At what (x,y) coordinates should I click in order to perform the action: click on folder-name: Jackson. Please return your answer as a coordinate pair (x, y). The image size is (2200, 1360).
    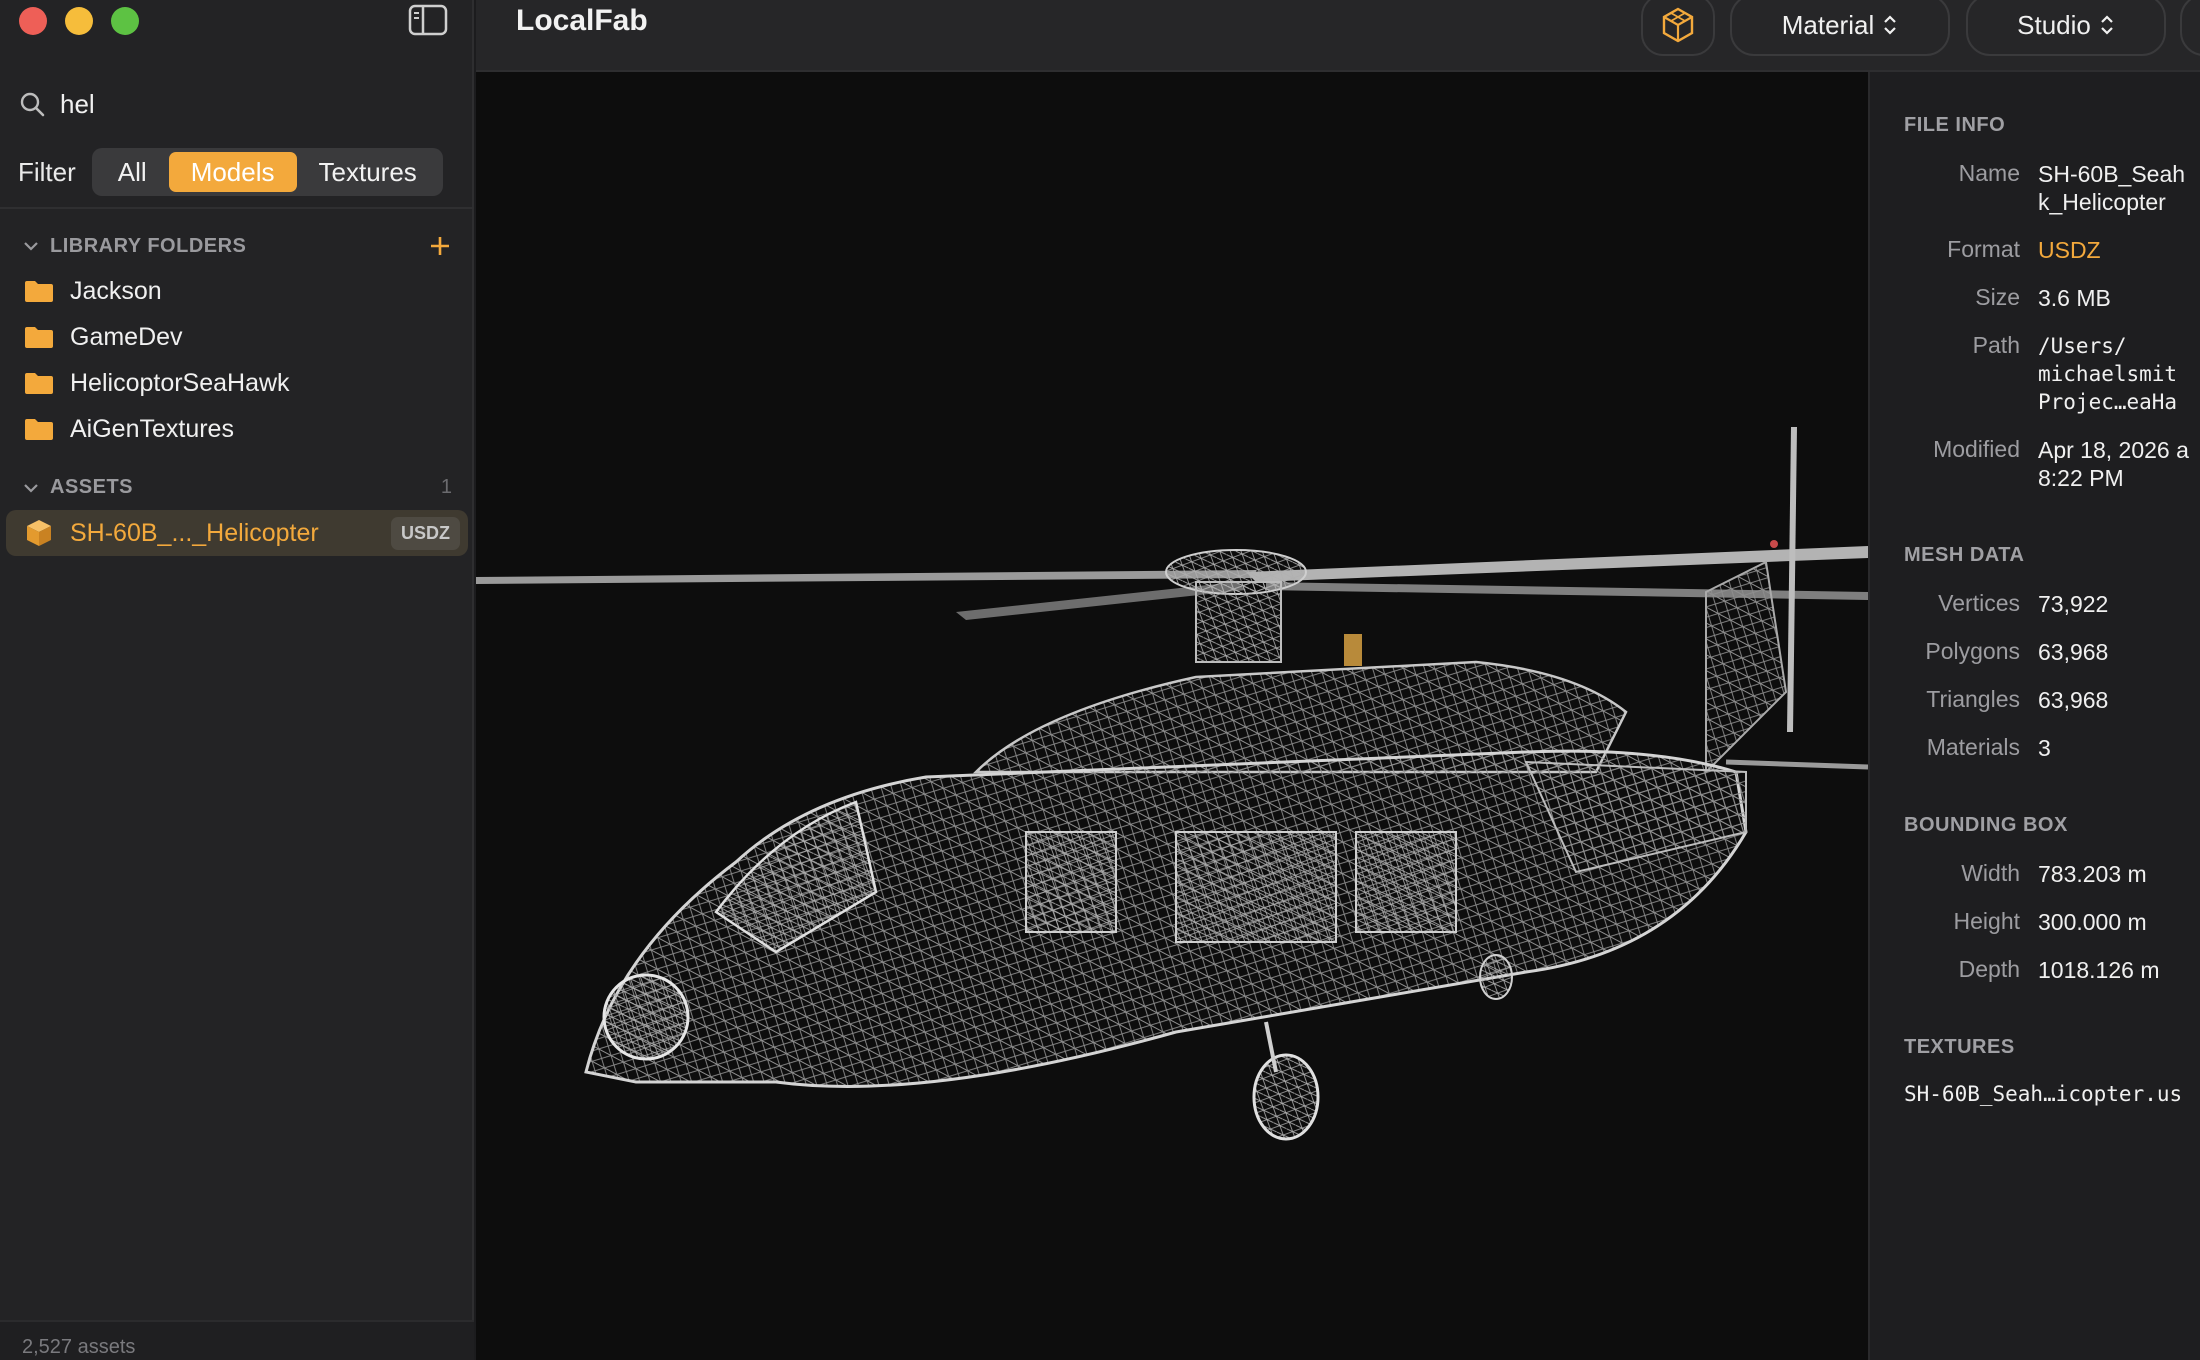
    Looking at the image, I should click on (116, 290).